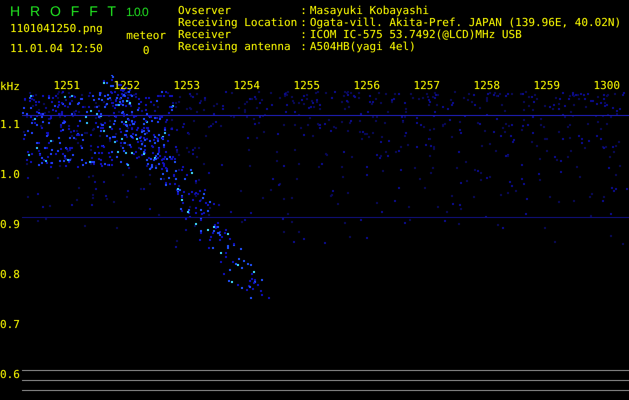  I want to click on frequency-label: 1.1, so click(10, 125).